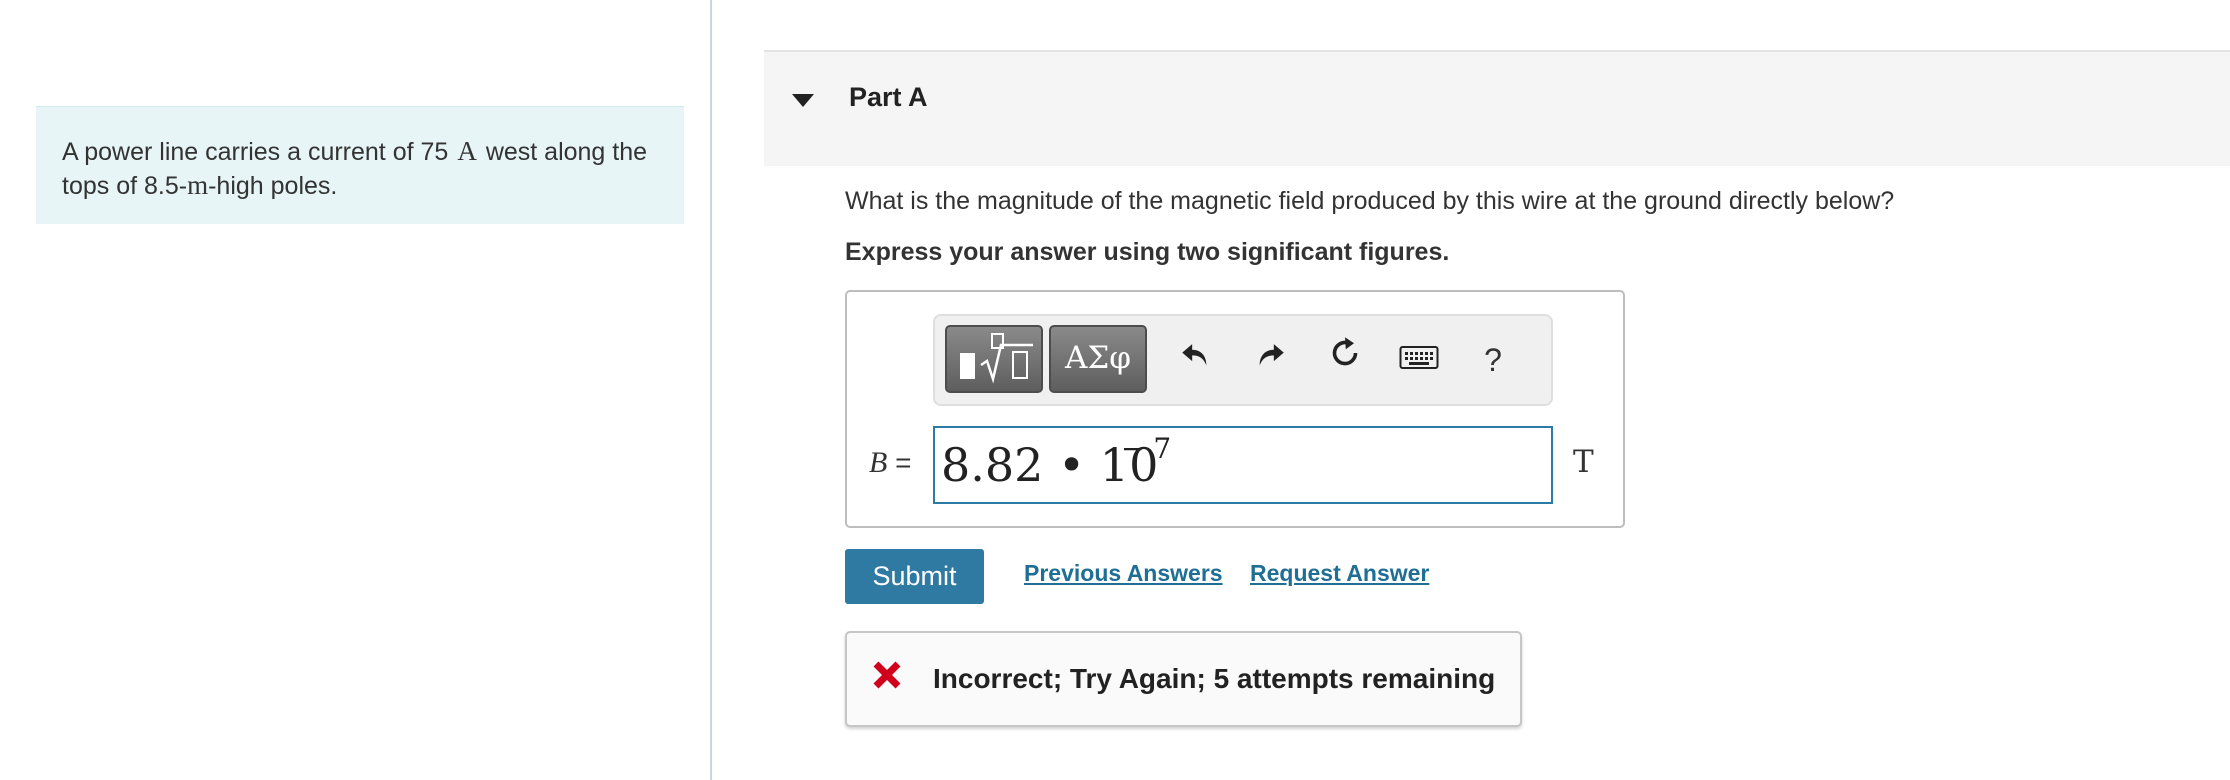  I want to click on templates-icon, so click(996, 358).